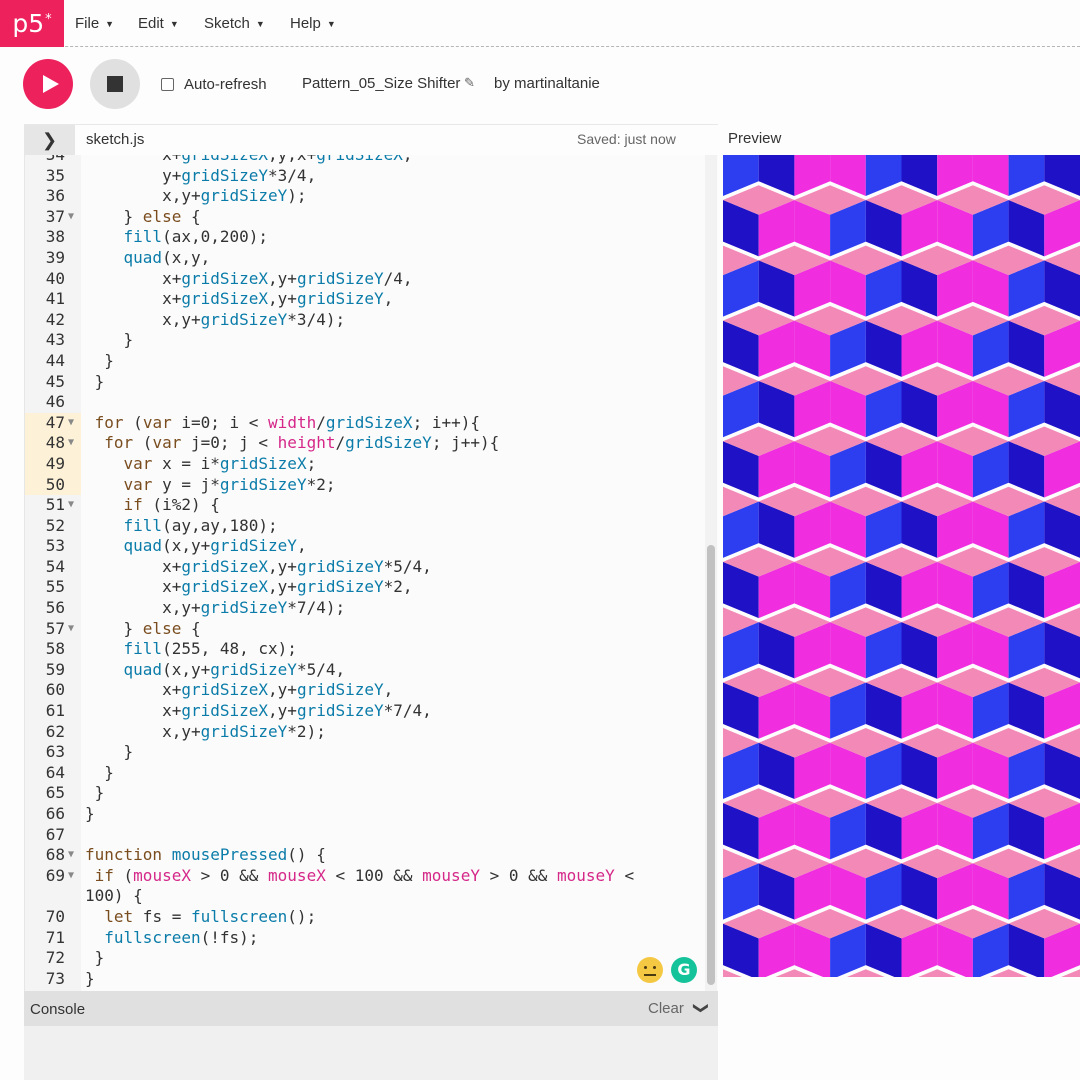 Image resolution: width=1080 pixels, height=1080 pixels. What do you see at coordinates (205, 731) in the screenshot?
I see `code-text: x,y+gridSizeY*2);` at bounding box center [205, 731].